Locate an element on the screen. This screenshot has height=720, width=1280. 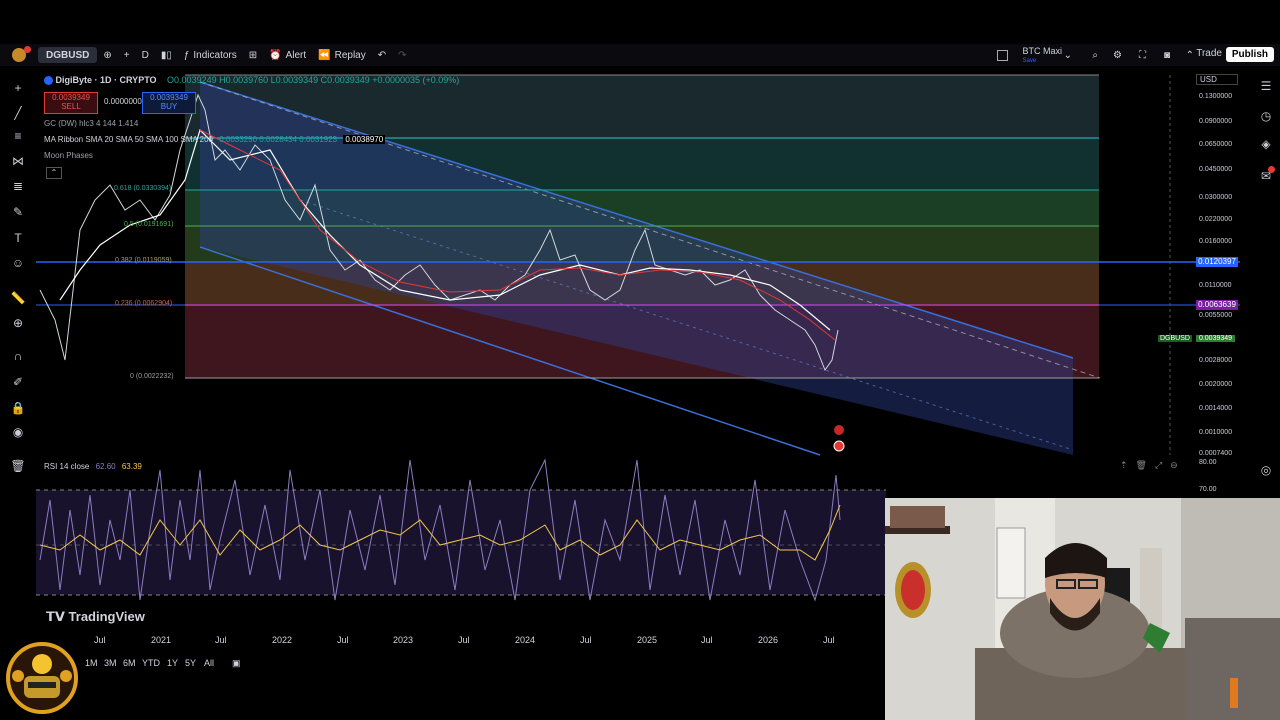
rsi-tick: 70.00 is located at coordinates (1208, 489).